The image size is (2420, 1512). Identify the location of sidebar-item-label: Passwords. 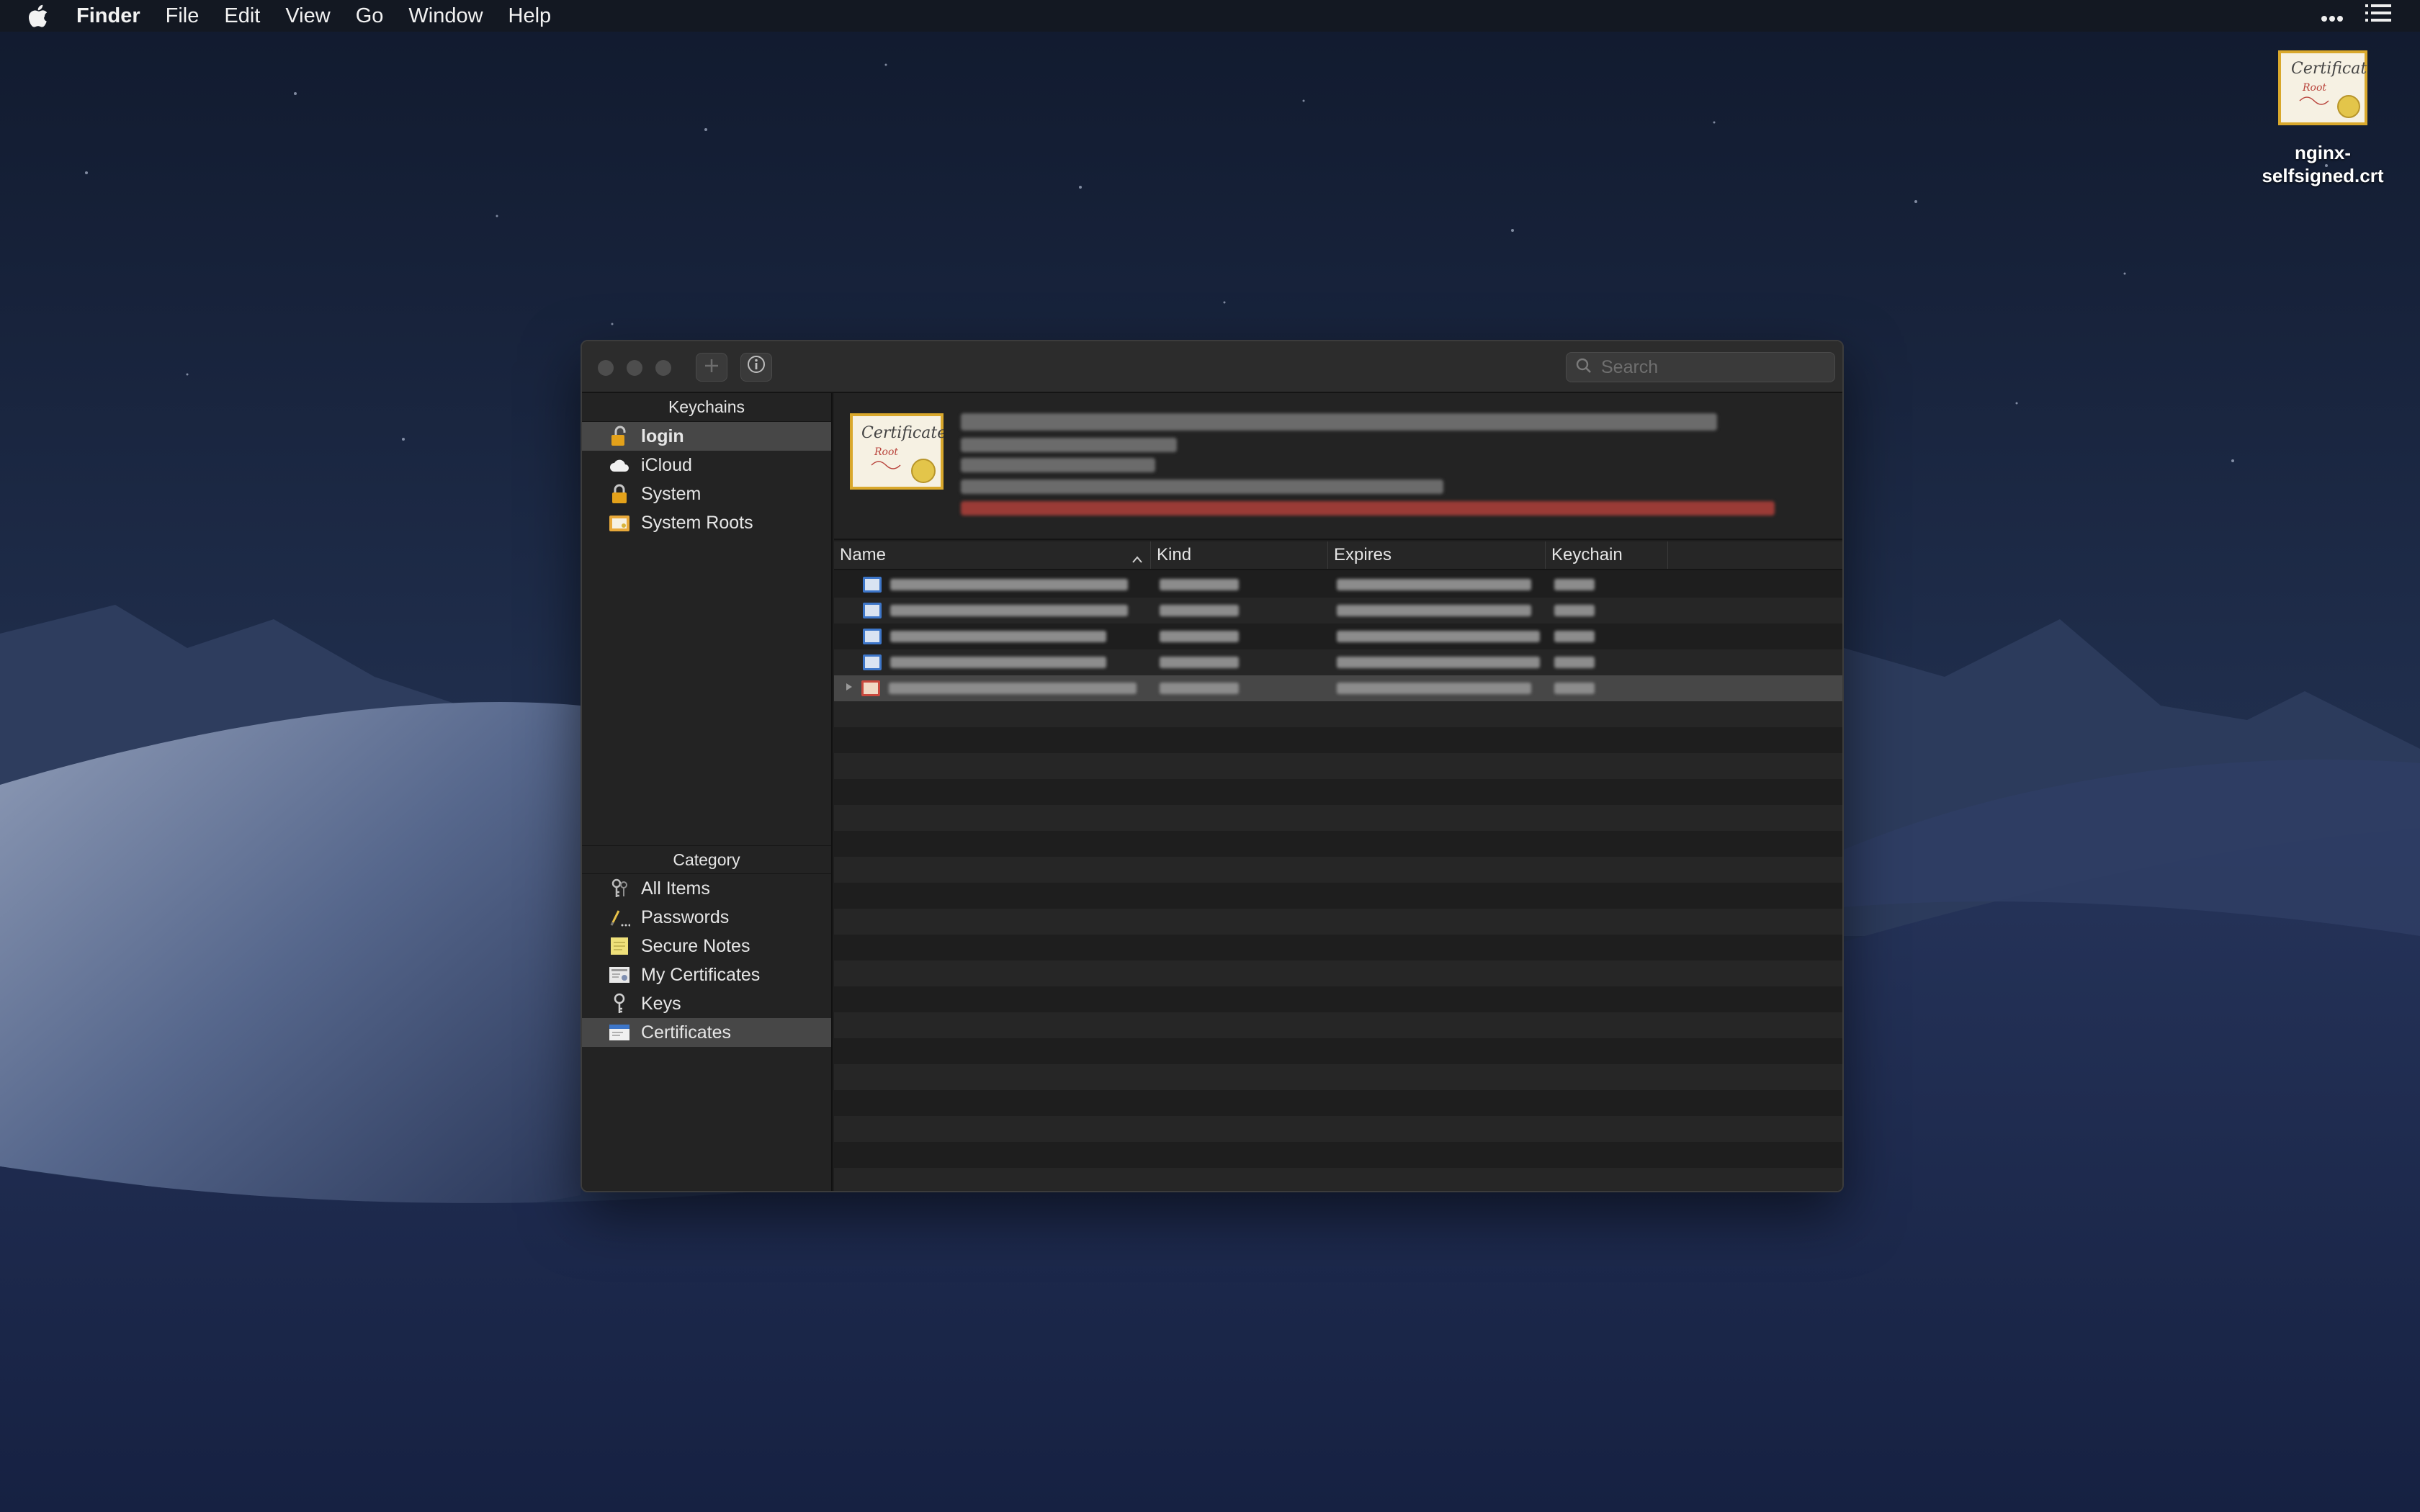
(685, 916).